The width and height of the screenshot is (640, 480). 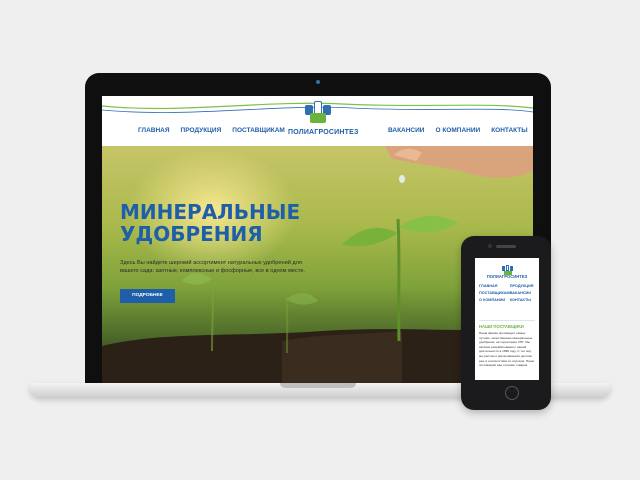 I want to click on main-nav-right: ВАКАНСИИ О КОМПАНИИ КОНТАКТЫ, so click(x=458, y=130).